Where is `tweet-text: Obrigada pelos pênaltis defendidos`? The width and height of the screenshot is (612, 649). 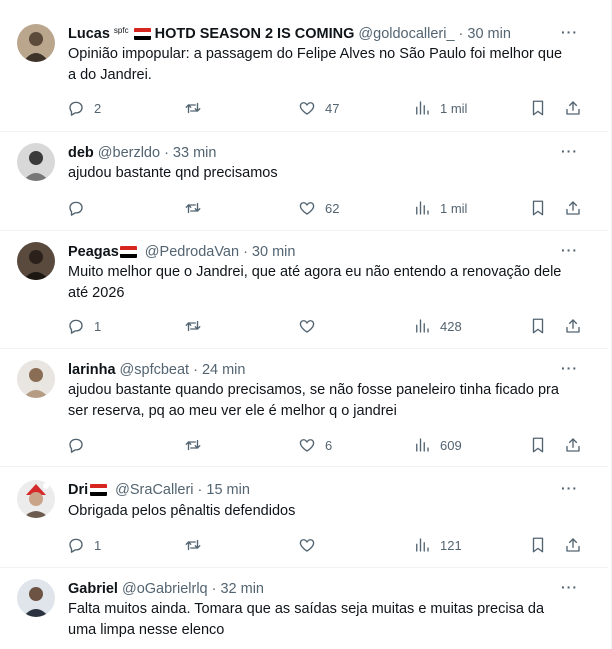
tweet-text: Obrigada pelos pênaltis defendidos is located at coordinates (182, 511).